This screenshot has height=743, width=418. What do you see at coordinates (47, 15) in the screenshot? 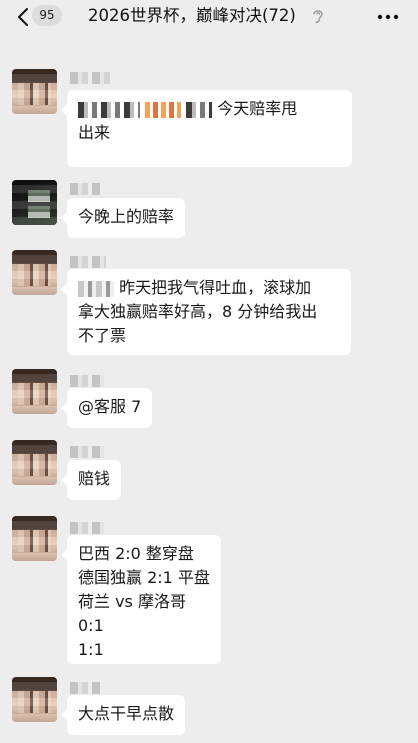
I see `unread-count-badge: 95` at bounding box center [47, 15].